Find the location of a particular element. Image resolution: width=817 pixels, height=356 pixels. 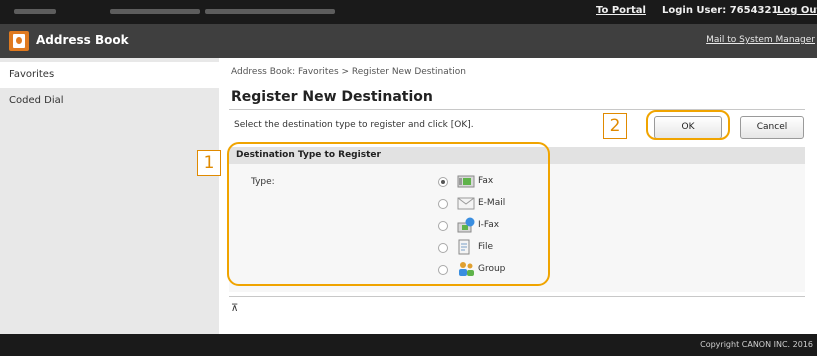

mail-to-system-manager-link: Mail to System Manager is located at coordinates (760, 40).